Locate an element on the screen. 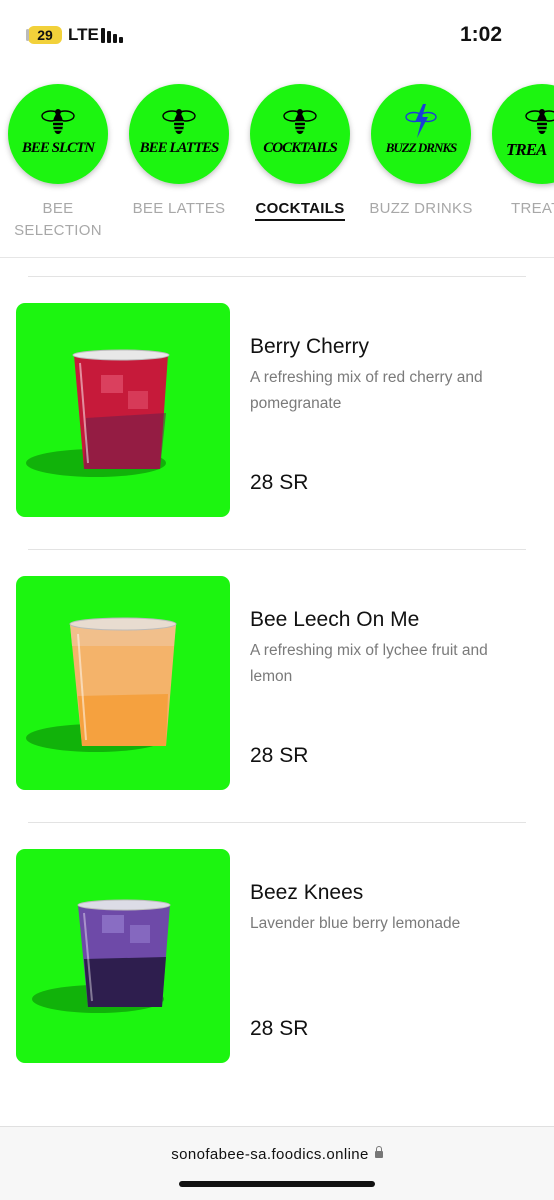  clock: 1:02 is located at coordinates (480, 34).